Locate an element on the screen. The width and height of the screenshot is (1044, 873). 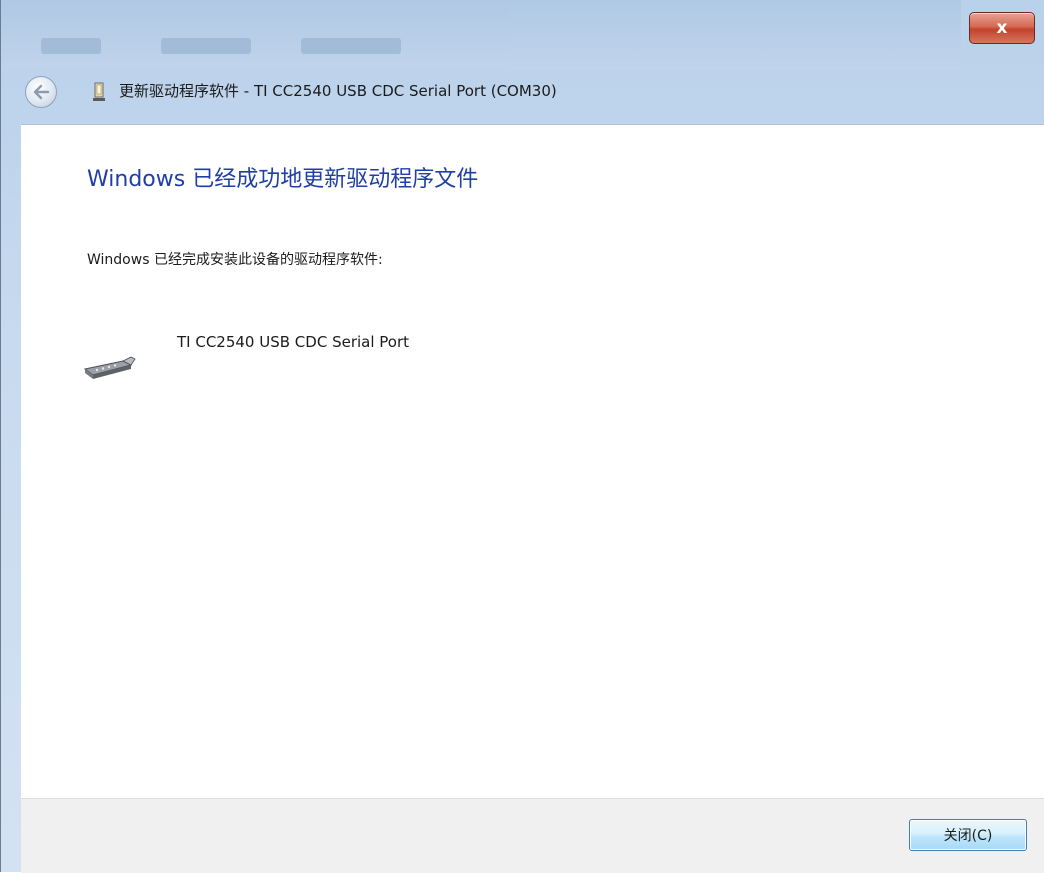
window-close-button: x is located at coordinates (1002, 28).